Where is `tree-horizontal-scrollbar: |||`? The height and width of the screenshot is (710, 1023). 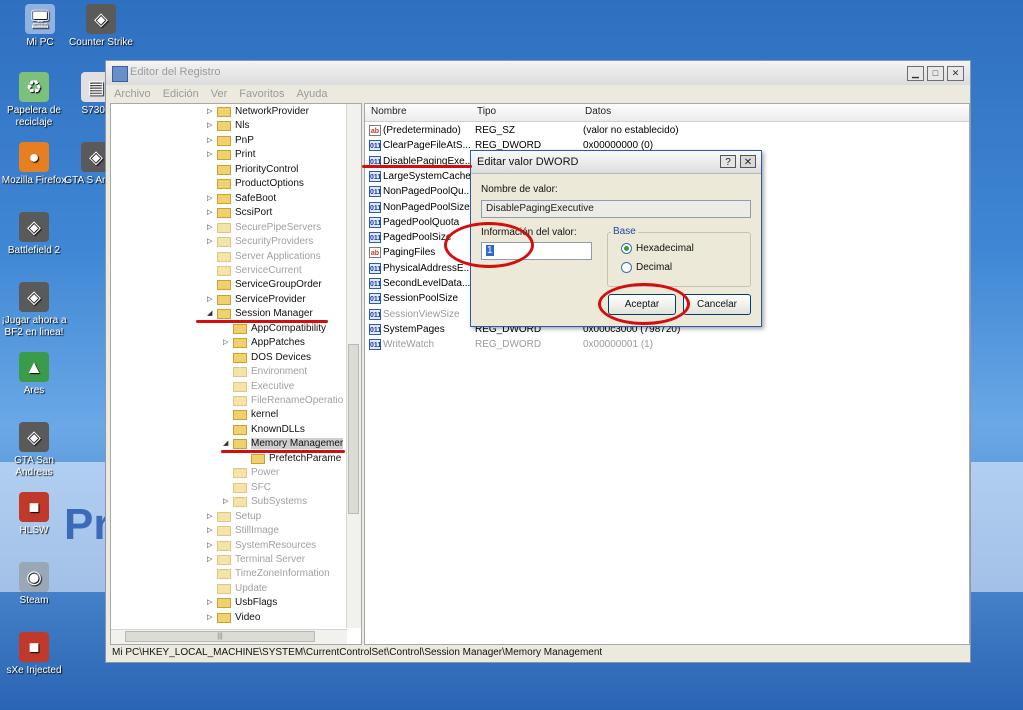 tree-horizontal-scrollbar: ||| is located at coordinates (229, 636).